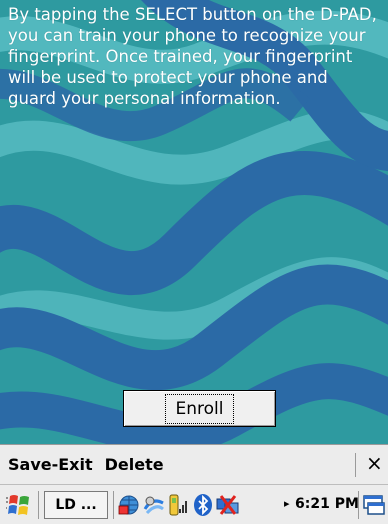 The height and width of the screenshot is (524, 388). I want to click on bluetooth-icon, so click(203, 505).